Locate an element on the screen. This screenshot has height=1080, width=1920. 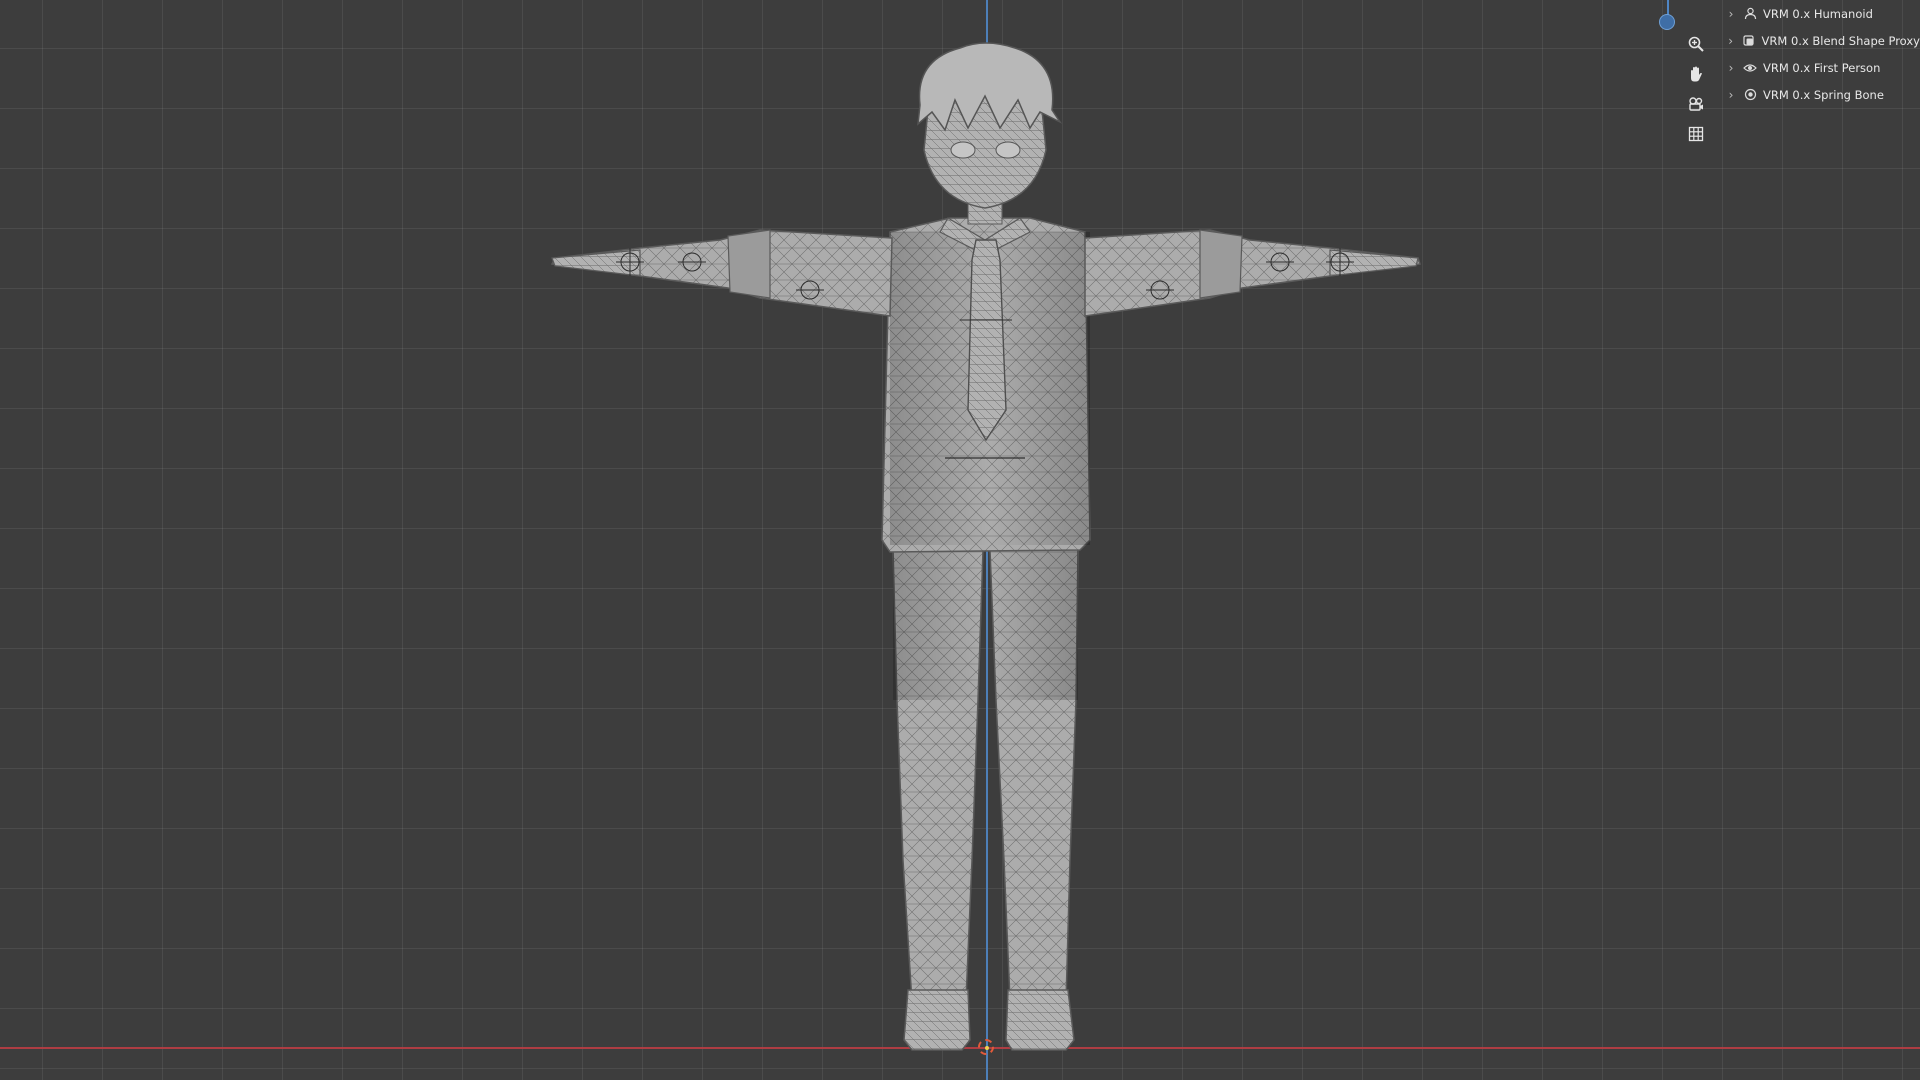
vrm-blend-shape-proxy-label: VRM 0.x Blend Shape Proxy is located at coordinates (1840, 40).